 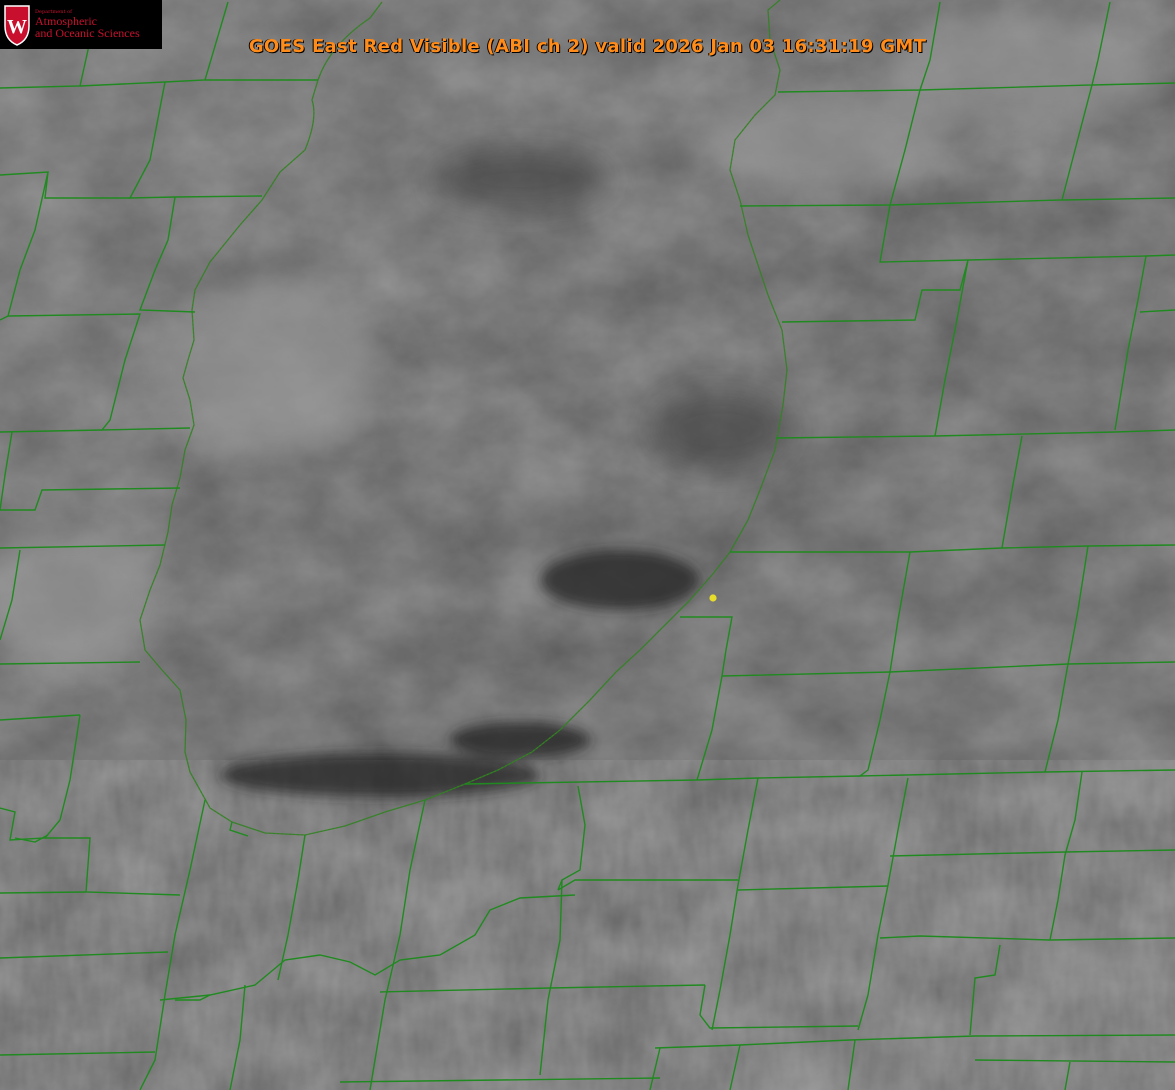 What do you see at coordinates (17, 27) in the screenshot?
I see `svg-text: W` at bounding box center [17, 27].